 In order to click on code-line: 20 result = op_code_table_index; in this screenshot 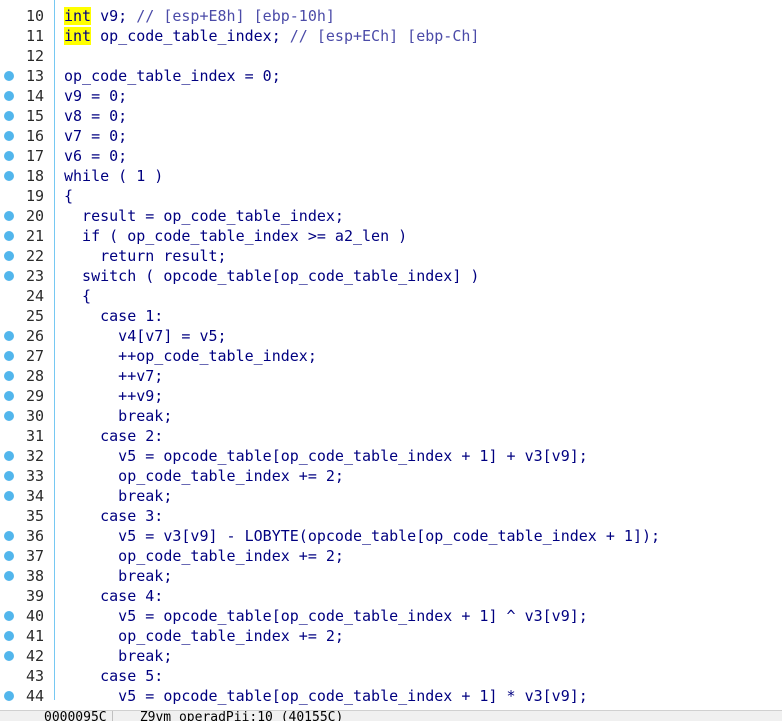, I will do `click(391, 216)`.